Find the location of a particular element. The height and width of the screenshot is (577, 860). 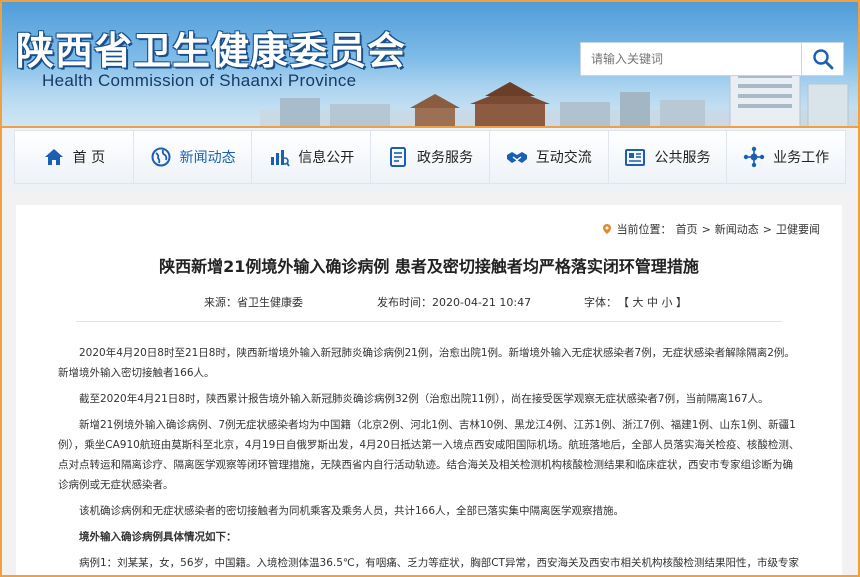

handshake-icon is located at coordinates (516, 157).